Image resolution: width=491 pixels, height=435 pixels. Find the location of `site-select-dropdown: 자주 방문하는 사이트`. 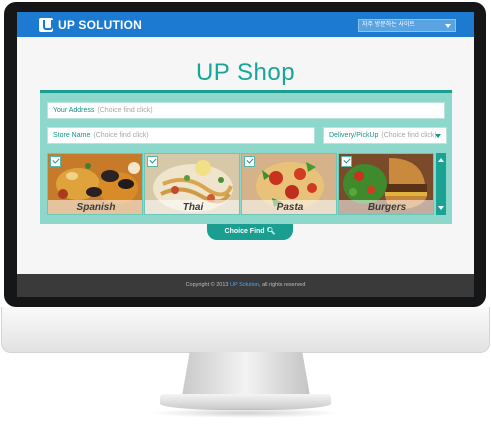

site-select-dropdown: 자주 방문하는 사이트 is located at coordinates (407, 25).